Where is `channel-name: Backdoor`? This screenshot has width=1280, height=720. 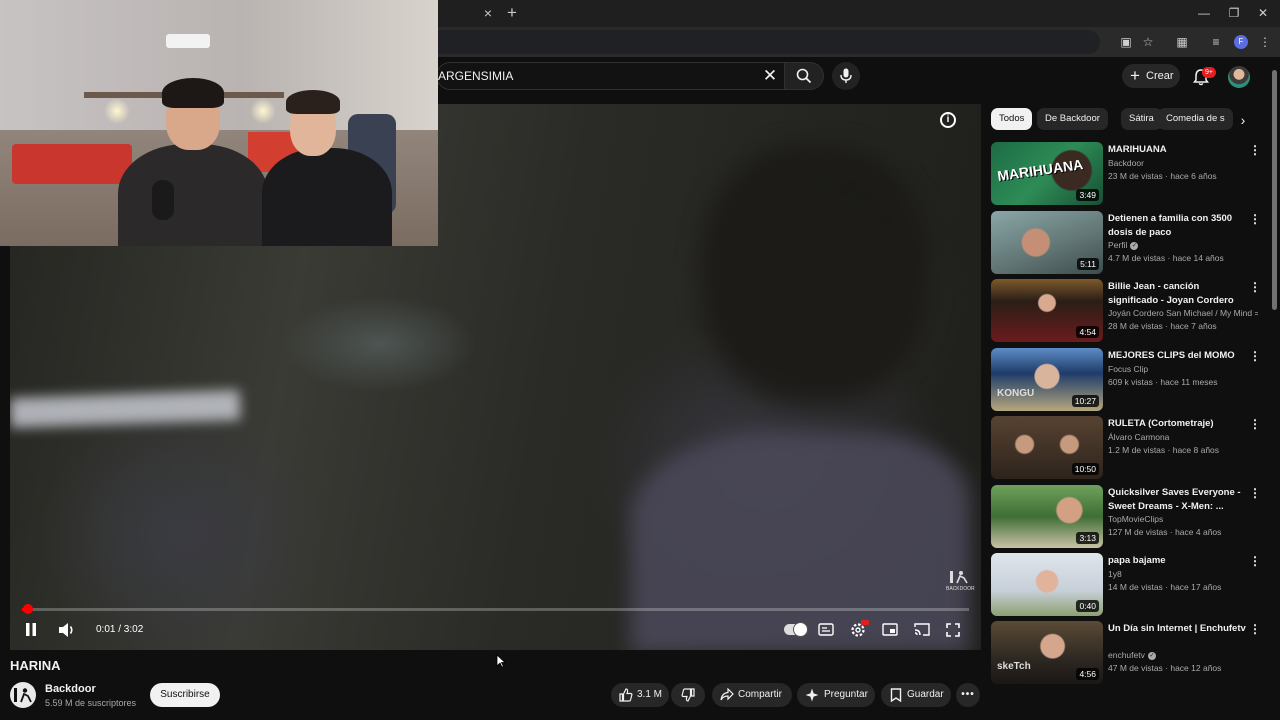 channel-name: Backdoor is located at coordinates (70, 689).